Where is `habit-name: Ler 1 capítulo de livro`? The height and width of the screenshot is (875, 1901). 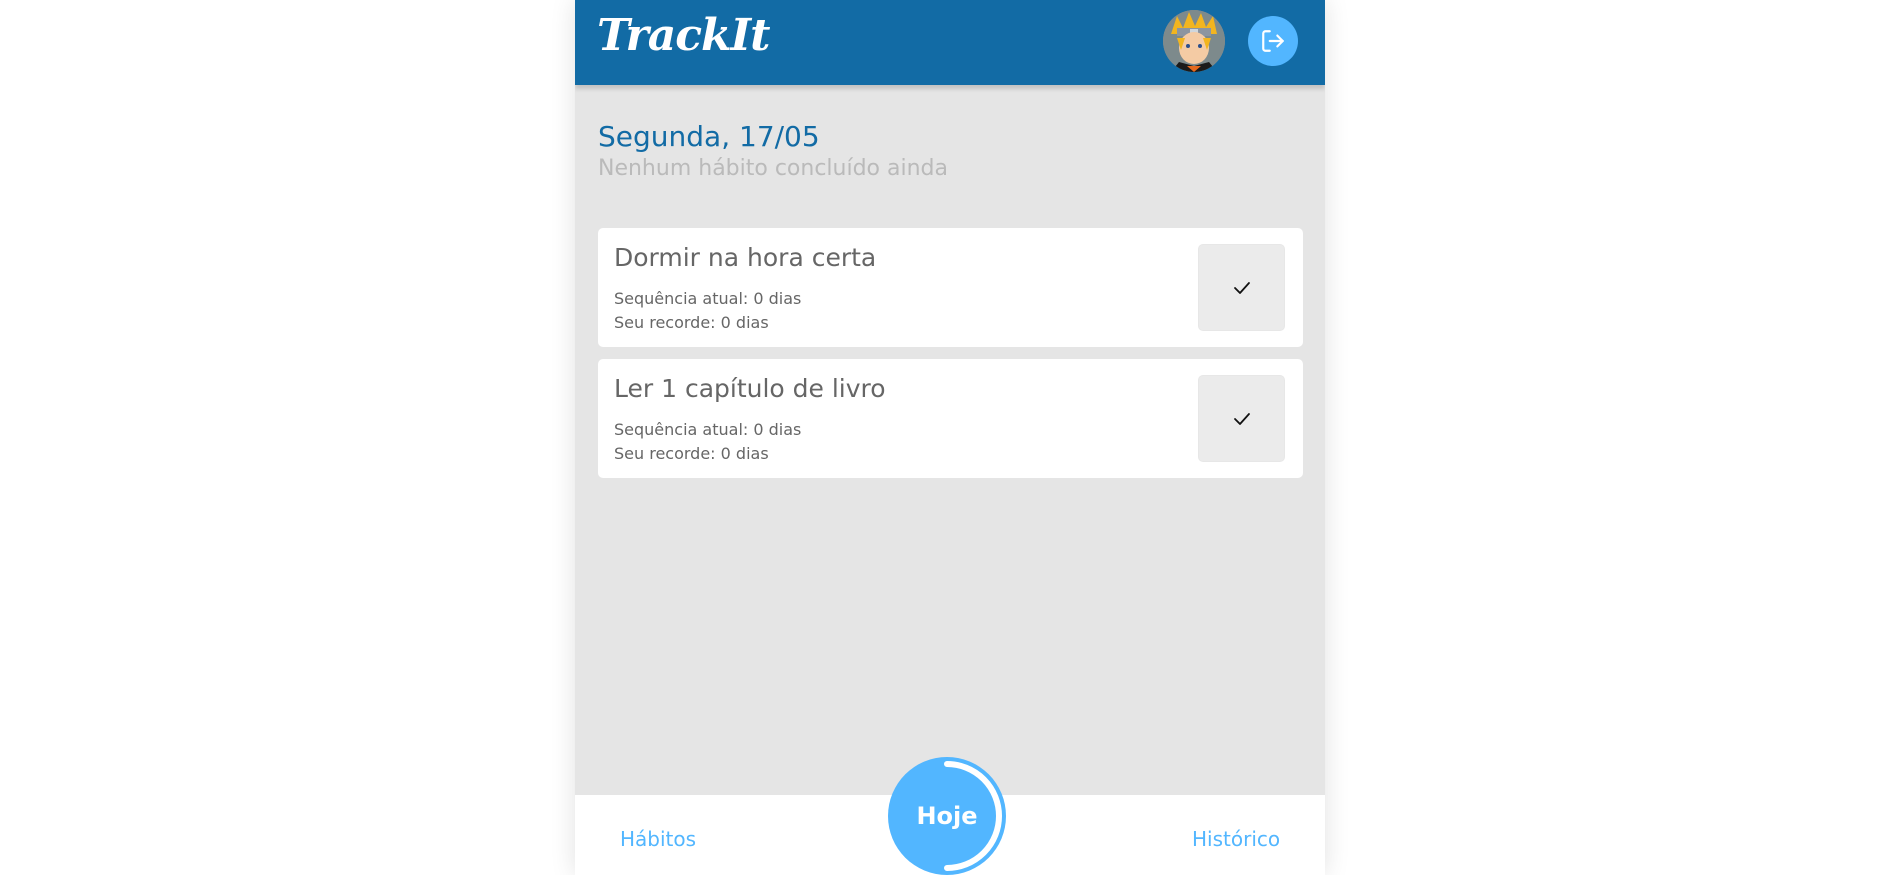 habit-name: Ler 1 capítulo de livro is located at coordinates (750, 388).